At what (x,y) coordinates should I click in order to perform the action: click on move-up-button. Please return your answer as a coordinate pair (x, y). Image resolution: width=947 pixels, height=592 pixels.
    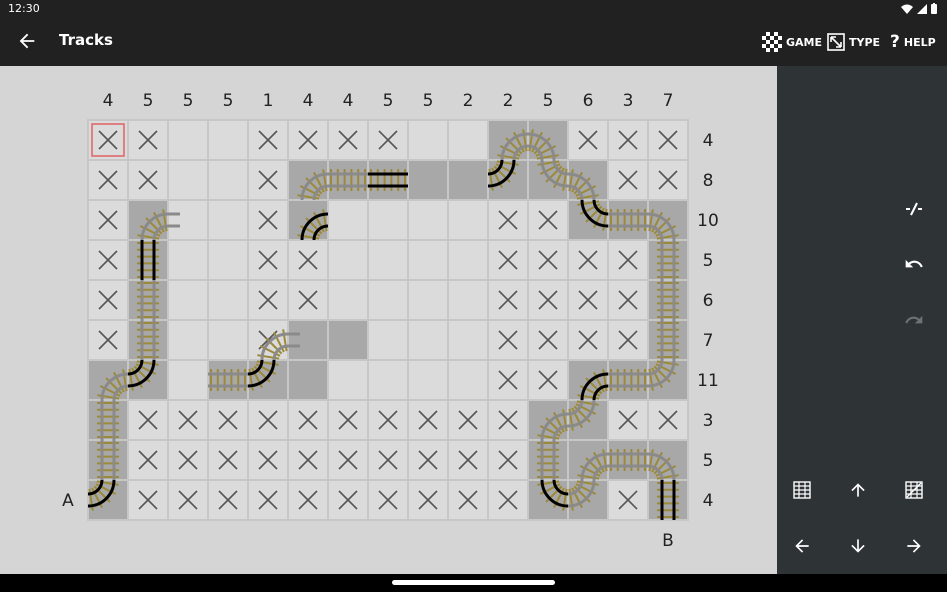
    Looking at the image, I should click on (858, 490).